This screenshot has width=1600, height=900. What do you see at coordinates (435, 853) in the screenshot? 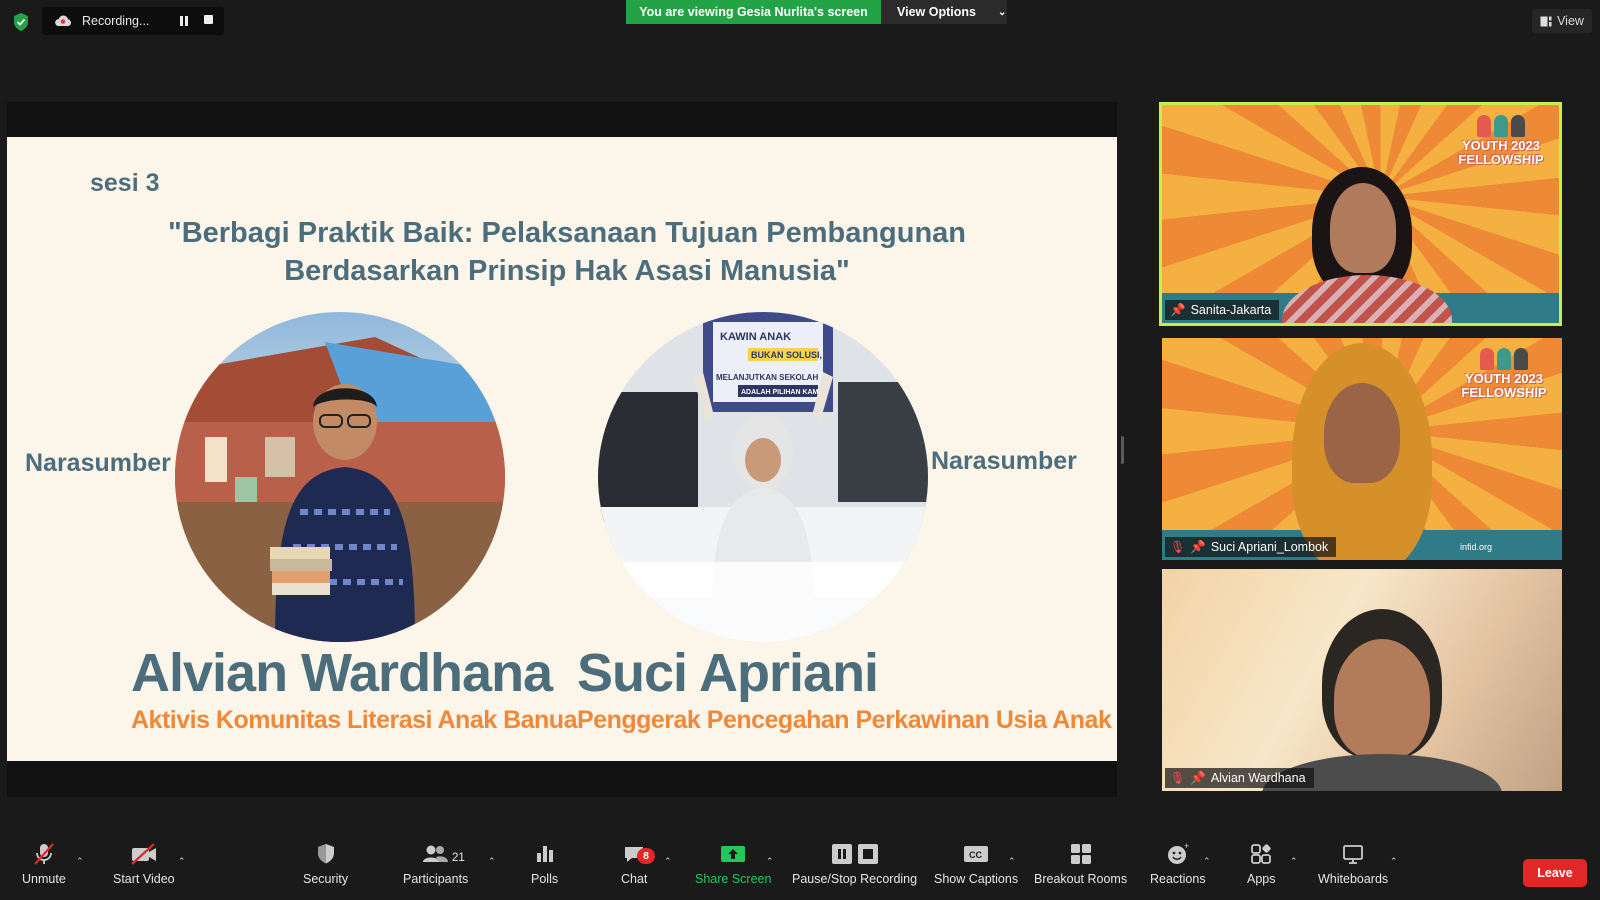
I see `participants-icon` at bounding box center [435, 853].